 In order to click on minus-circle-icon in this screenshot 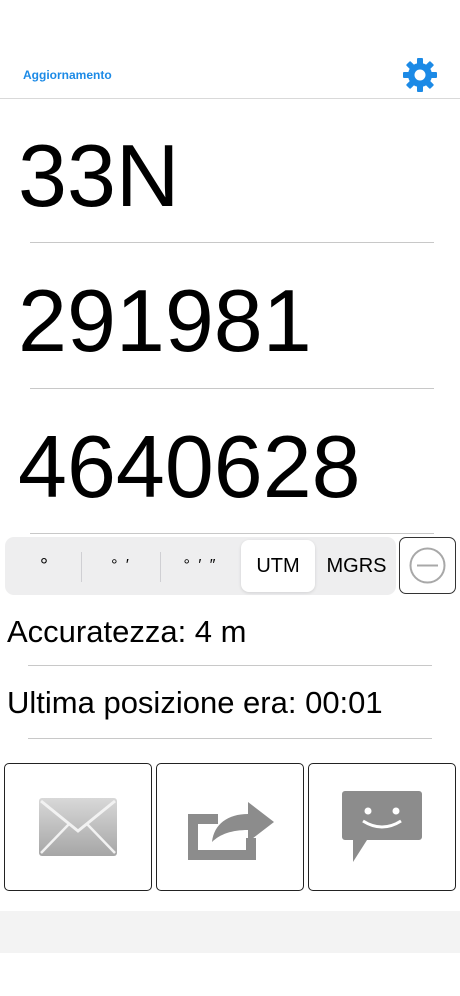, I will do `click(427, 565)`.